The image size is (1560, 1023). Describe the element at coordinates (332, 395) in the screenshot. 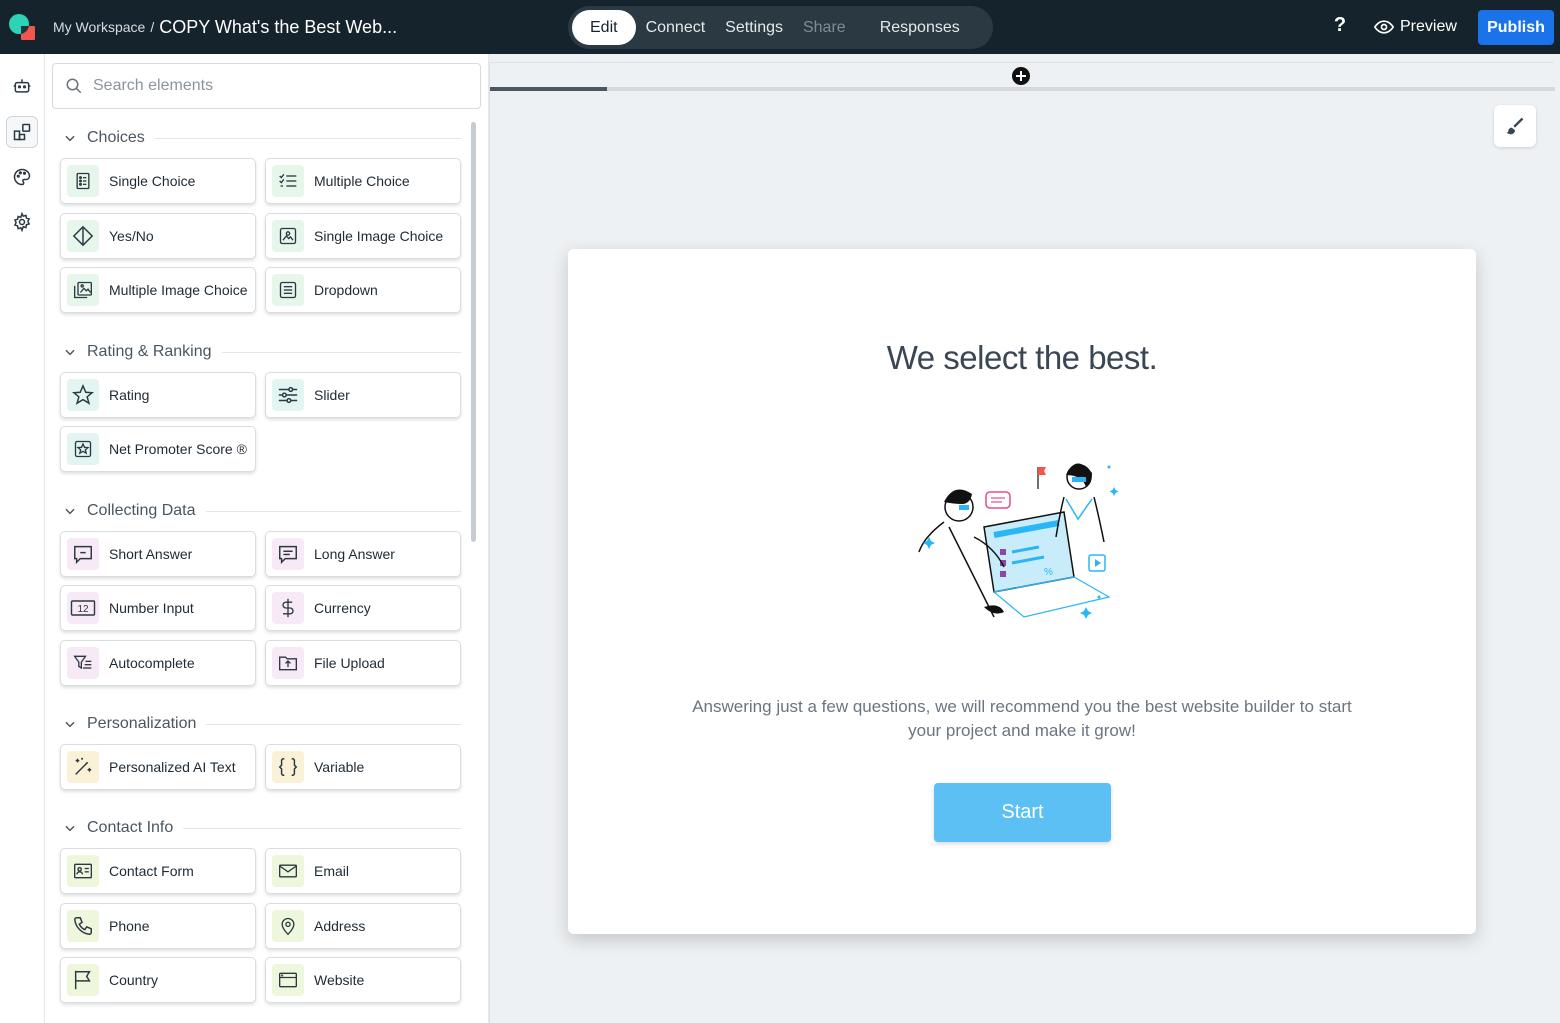

I see `element-label: Slider` at that location.